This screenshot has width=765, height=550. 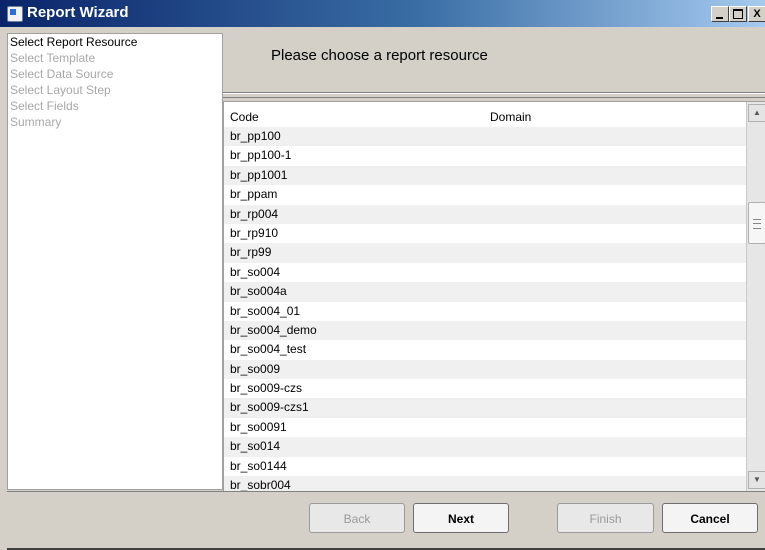 I want to click on table-row: br_pp100, so click(x=485, y=137).